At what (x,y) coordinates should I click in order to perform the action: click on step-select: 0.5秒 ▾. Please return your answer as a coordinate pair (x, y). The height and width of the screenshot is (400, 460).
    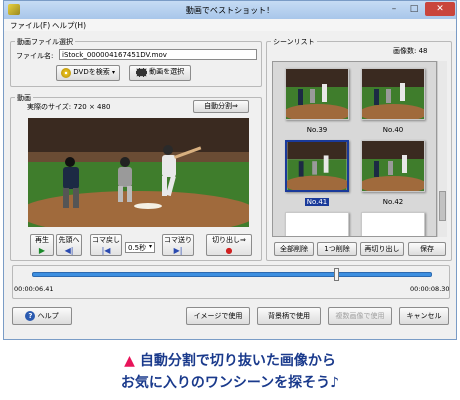
    Looking at the image, I should click on (140, 247).